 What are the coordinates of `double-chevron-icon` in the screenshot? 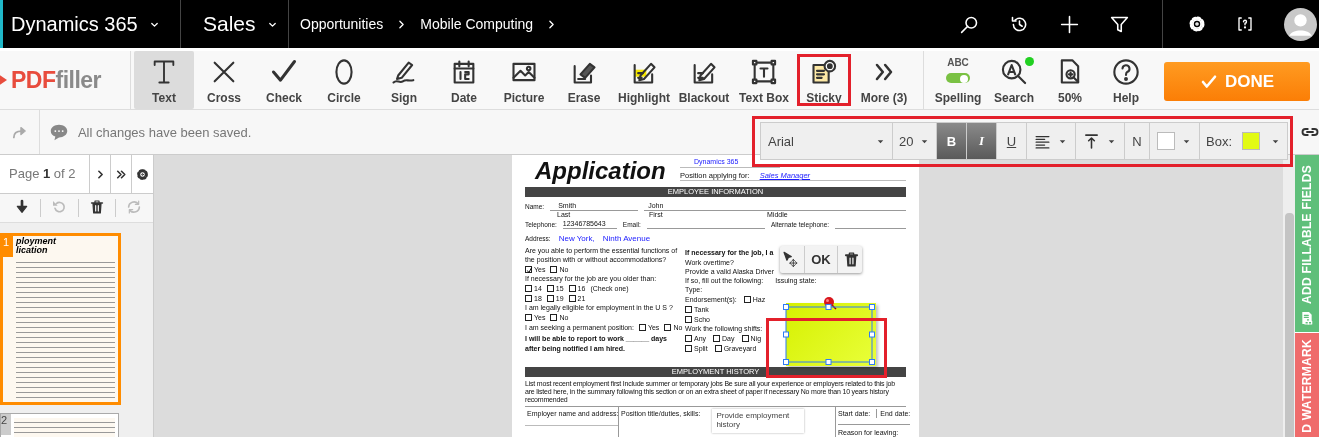 It's located at (121, 174).